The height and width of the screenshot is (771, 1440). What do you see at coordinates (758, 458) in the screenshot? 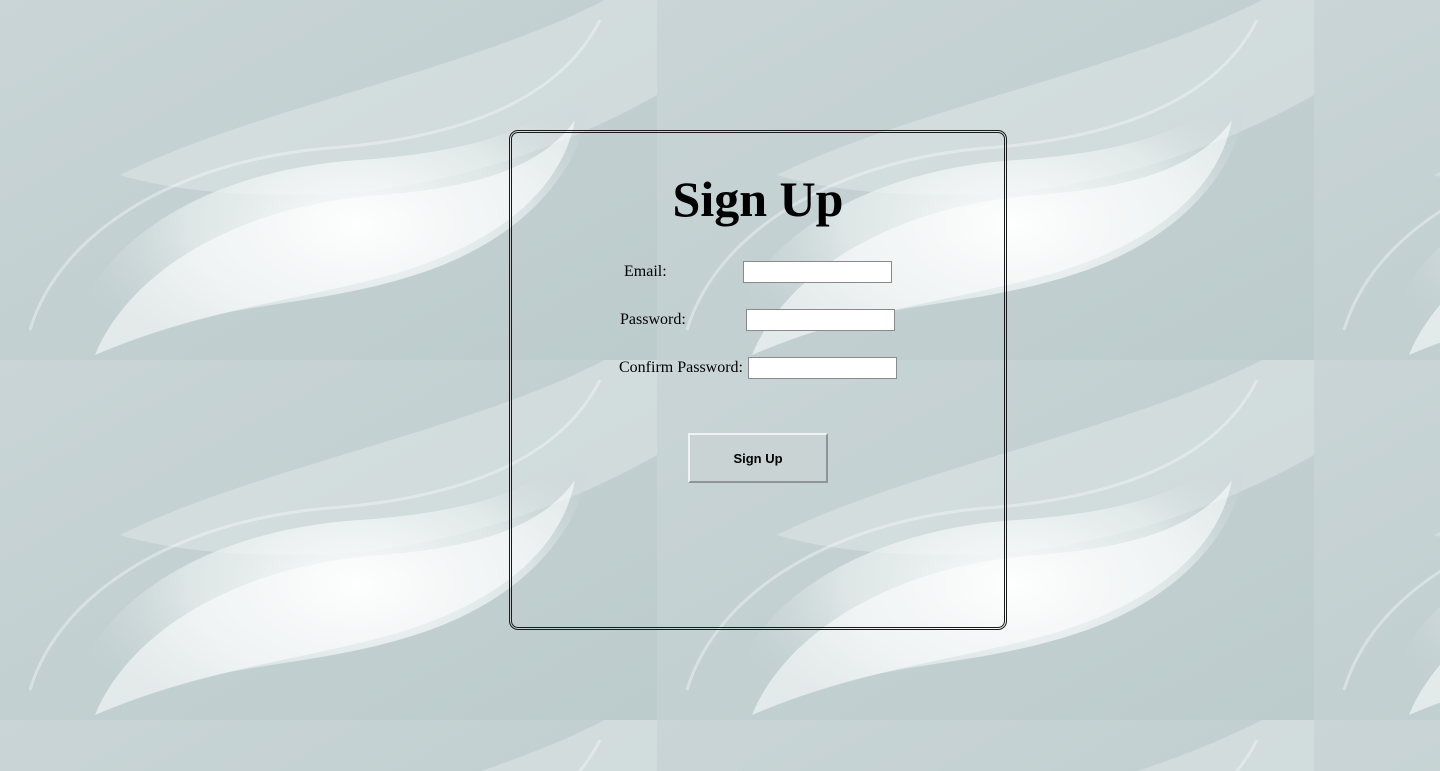
I see `sign-up-button: Sign Up` at bounding box center [758, 458].